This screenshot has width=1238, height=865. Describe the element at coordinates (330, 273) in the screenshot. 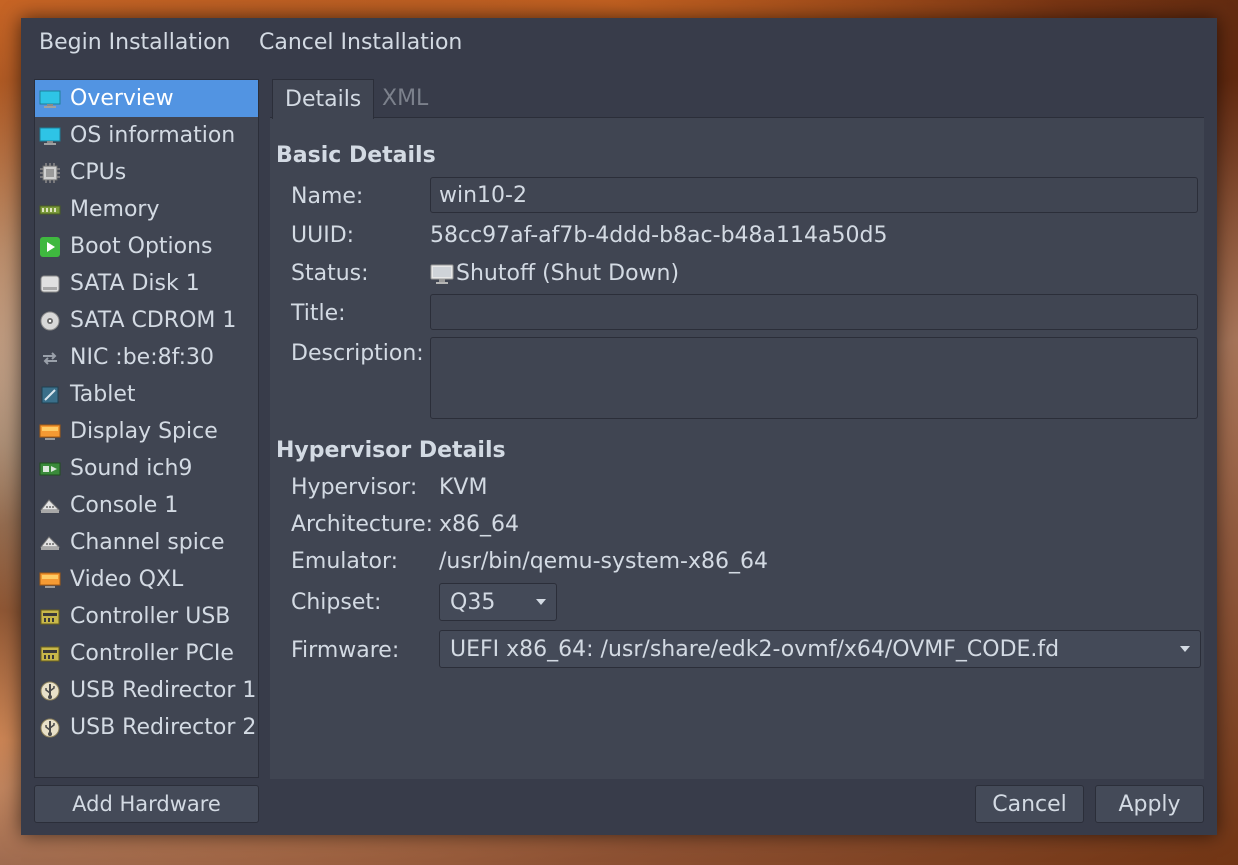

I see `status-label: Status:` at that location.